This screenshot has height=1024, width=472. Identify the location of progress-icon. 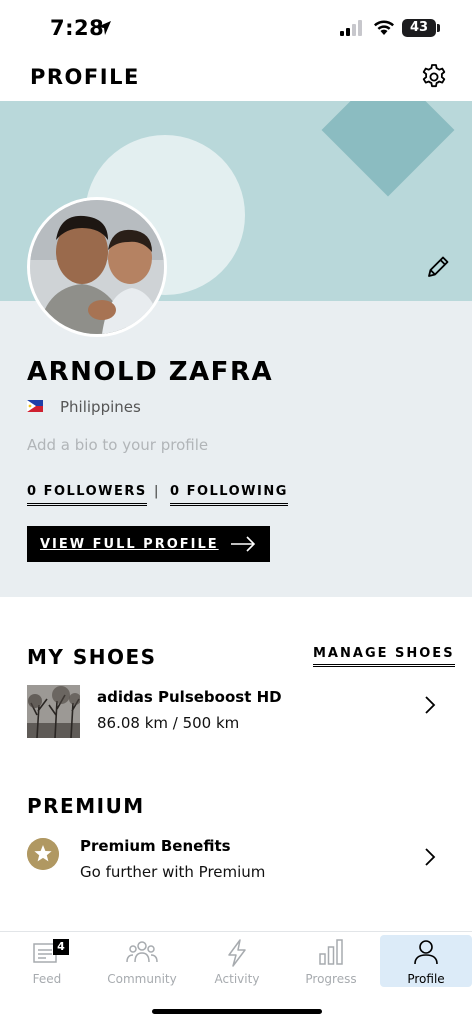
(331, 952).